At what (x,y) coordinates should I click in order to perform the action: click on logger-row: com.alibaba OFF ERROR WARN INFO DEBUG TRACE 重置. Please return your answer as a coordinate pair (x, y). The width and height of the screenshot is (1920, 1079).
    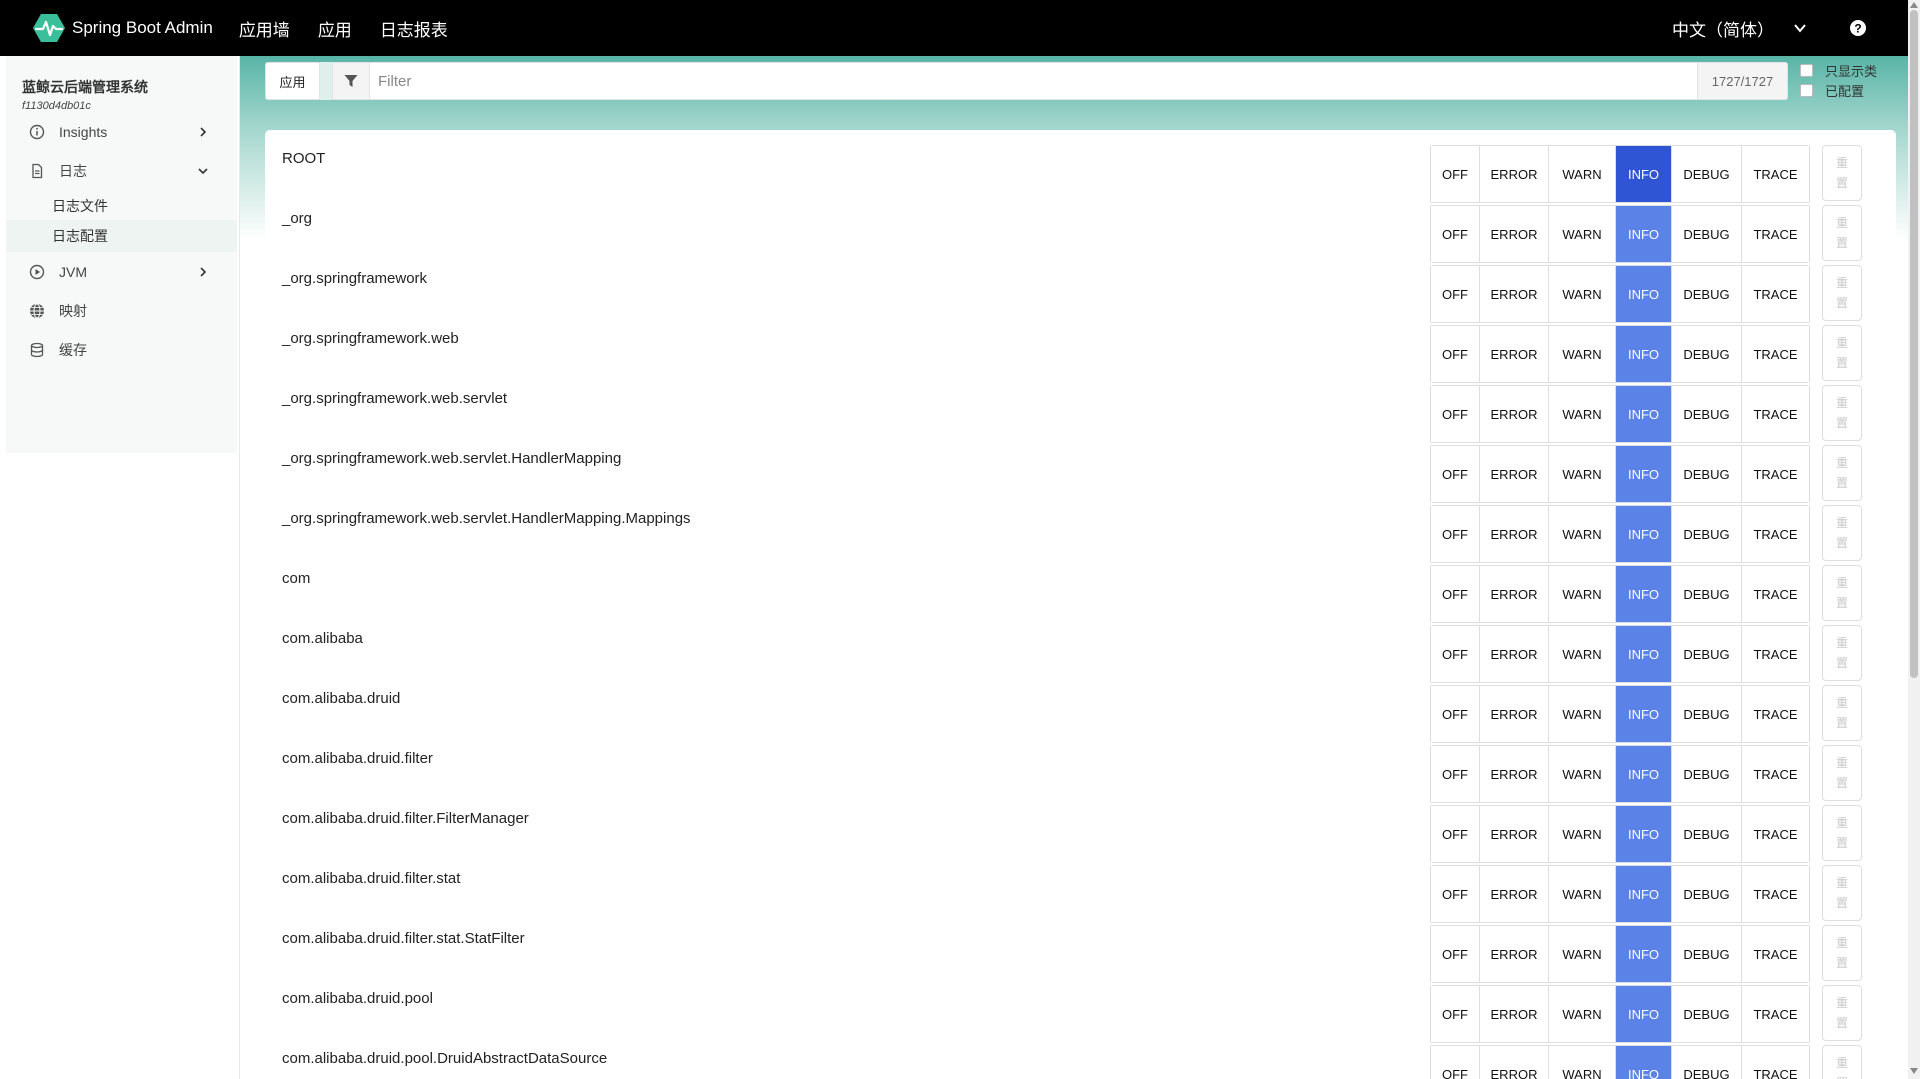
    Looking at the image, I should click on (1080, 646).